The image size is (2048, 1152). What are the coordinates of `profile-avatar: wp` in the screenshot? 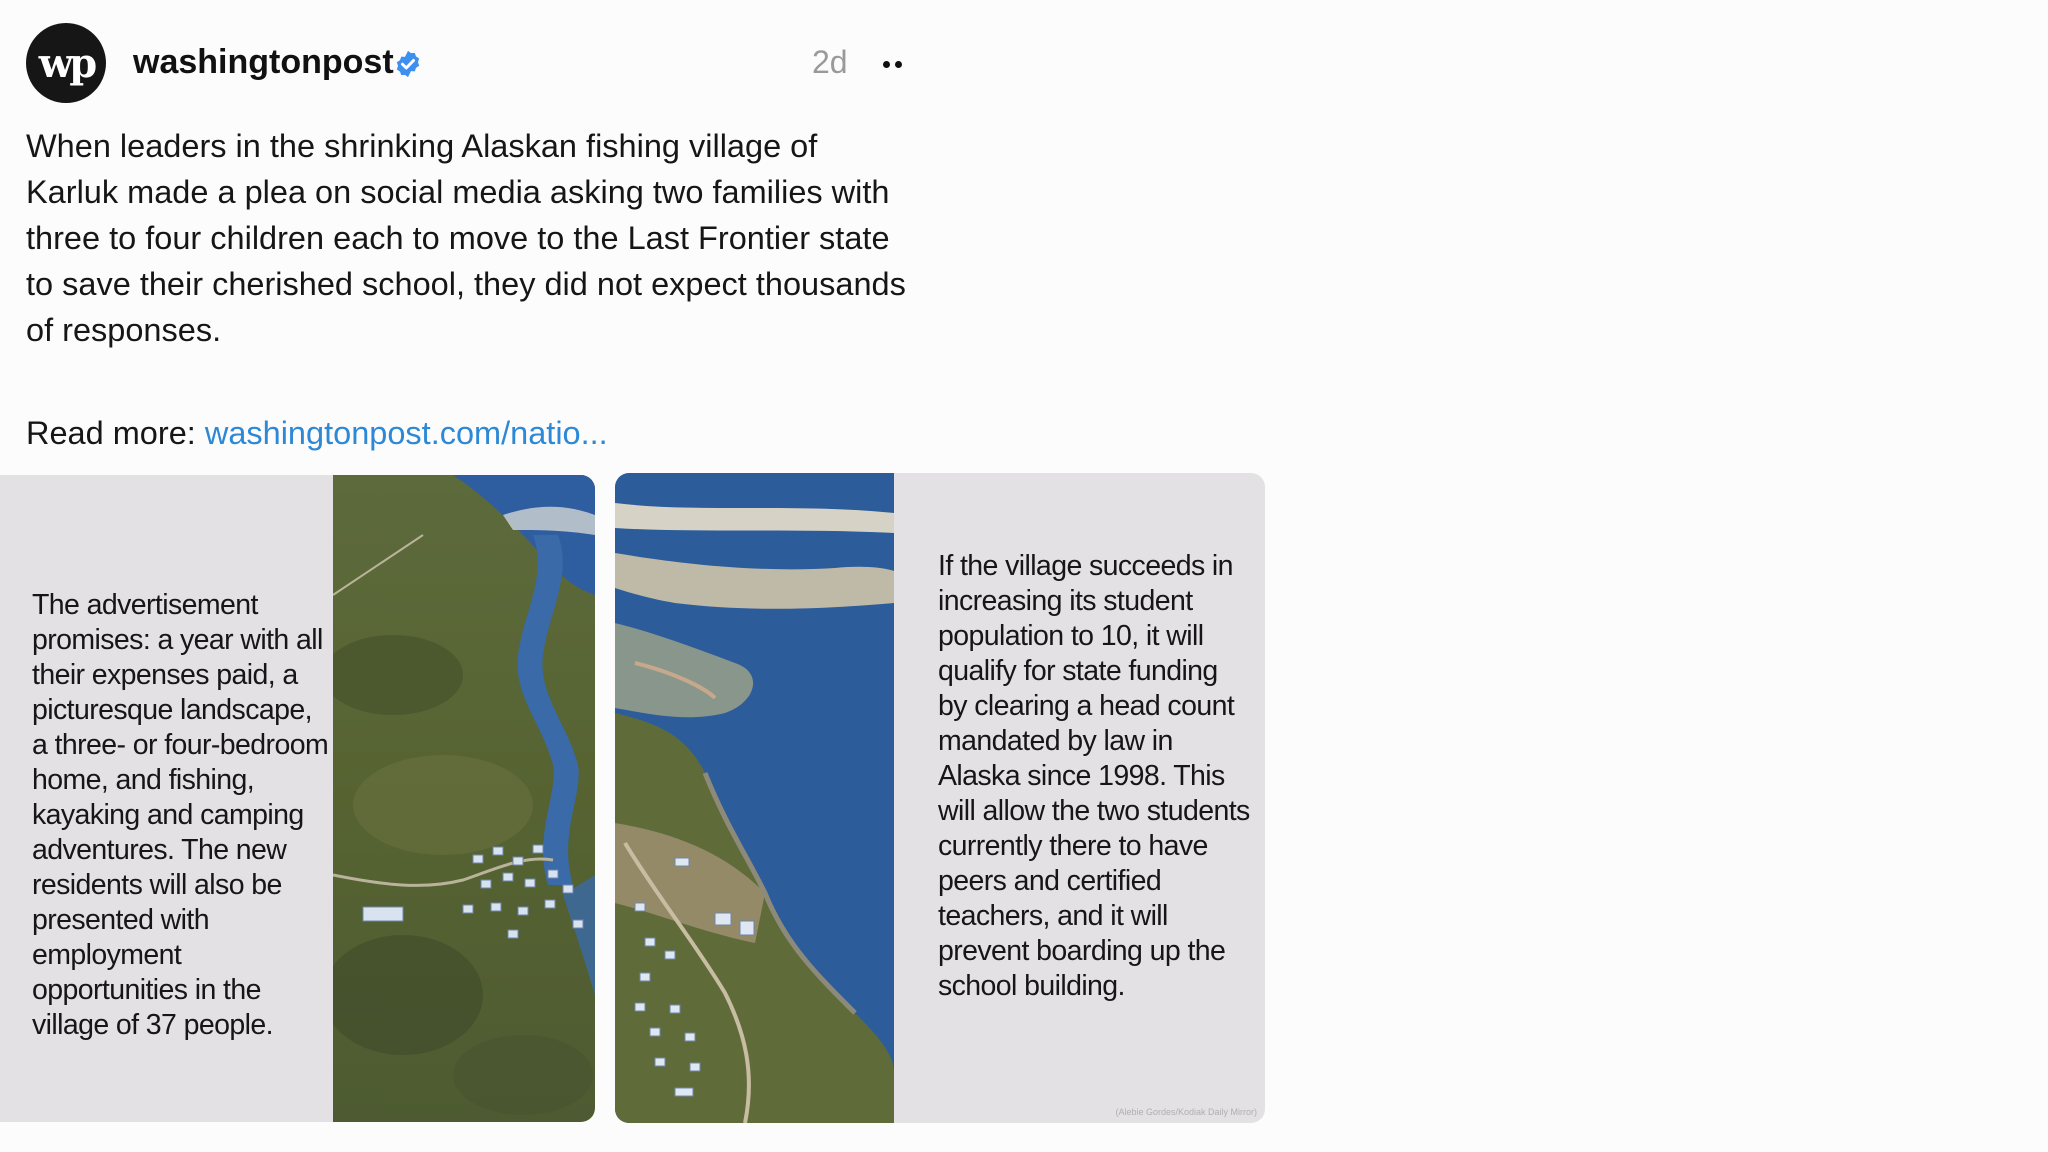 It's located at (66, 63).